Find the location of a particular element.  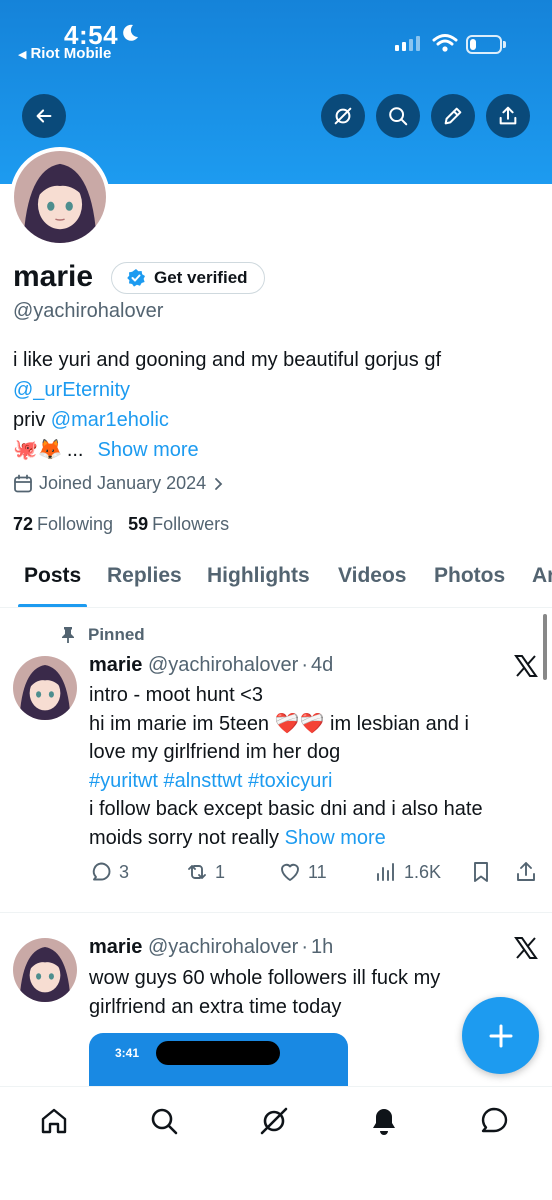

post-header: marie @yachirohalover · 4d is located at coordinates (211, 665).